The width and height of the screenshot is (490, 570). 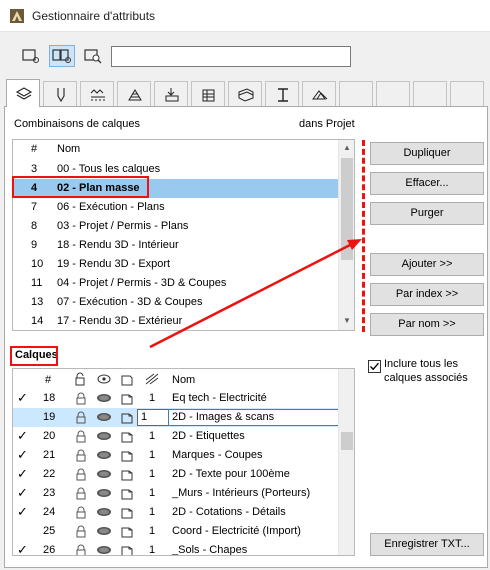 What do you see at coordinates (176, 245) in the screenshot?
I see `combination-row: 9 18 - Rendu 3D - Intérieur` at bounding box center [176, 245].